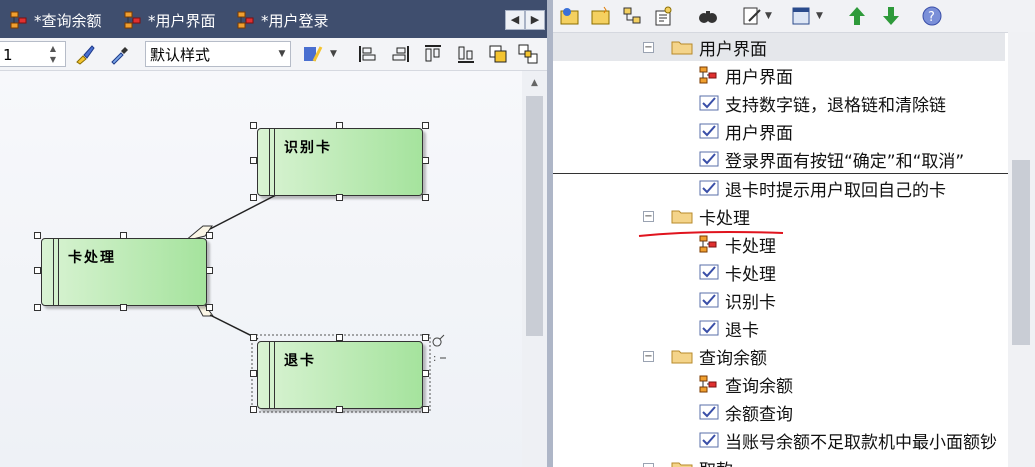 Image resolution: width=1035 pixels, height=467 pixels. What do you see at coordinates (53, 54) in the screenshot?
I see `line-width-stepper: ▲ ▼` at bounding box center [53, 54].